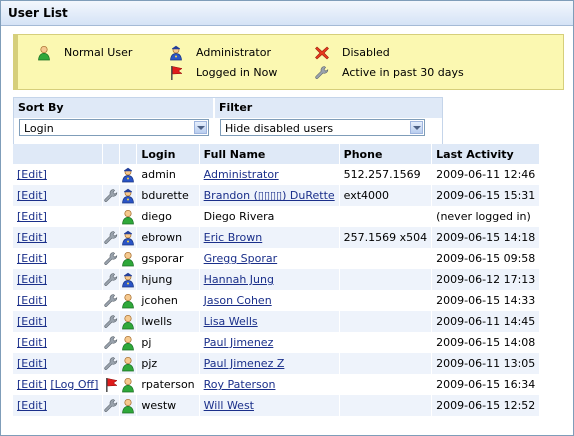  What do you see at coordinates (233, 237) in the screenshot?
I see `user-name-link: Eric Brown` at bounding box center [233, 237].